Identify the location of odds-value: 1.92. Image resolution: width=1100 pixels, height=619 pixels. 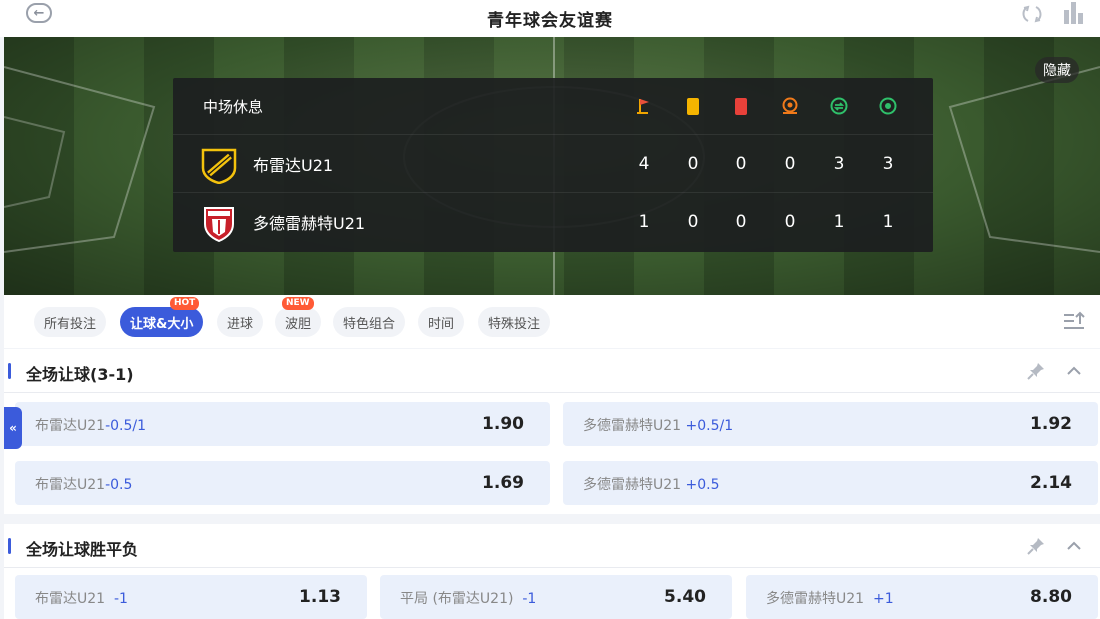
(1051, 424).